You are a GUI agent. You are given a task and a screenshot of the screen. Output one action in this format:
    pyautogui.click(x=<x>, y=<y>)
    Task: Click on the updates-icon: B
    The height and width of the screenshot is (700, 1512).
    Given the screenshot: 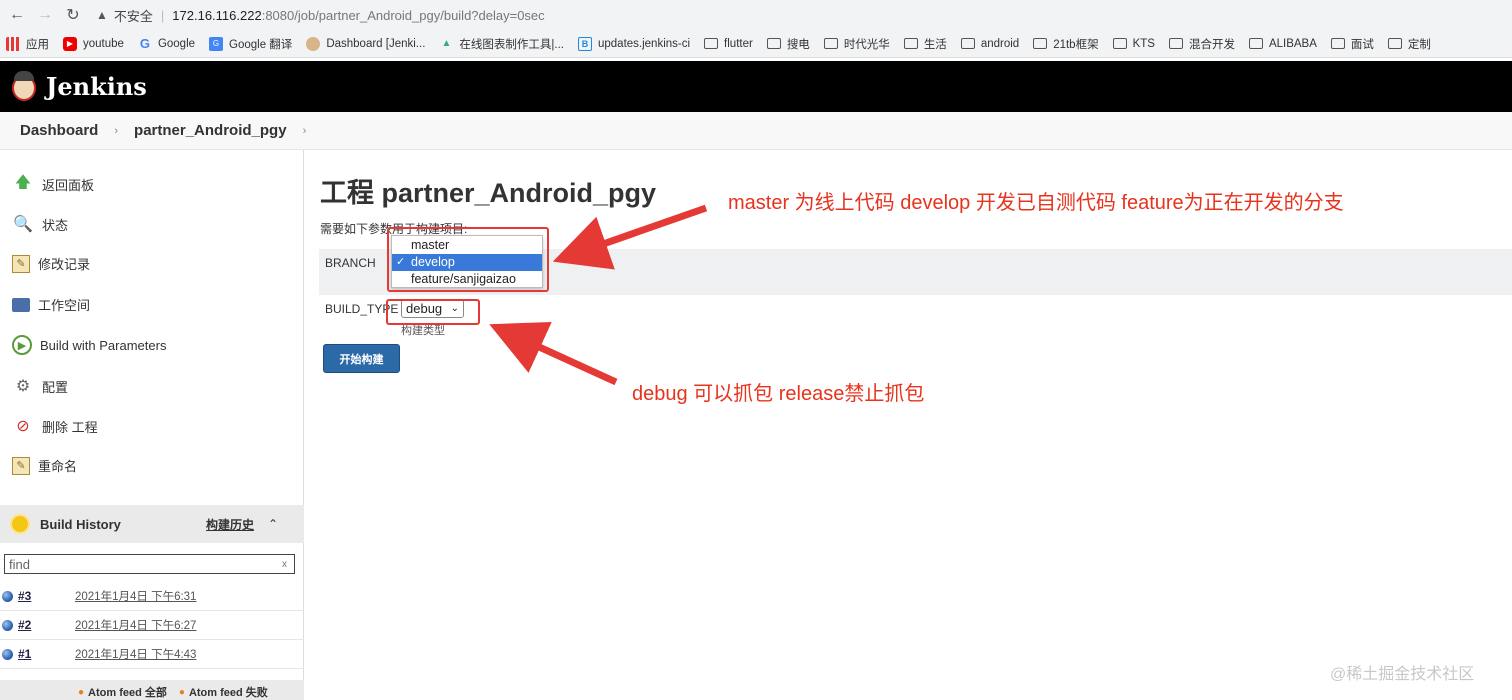 What is the action you would take?
    pyautogui.click(x=584, y=43)
    